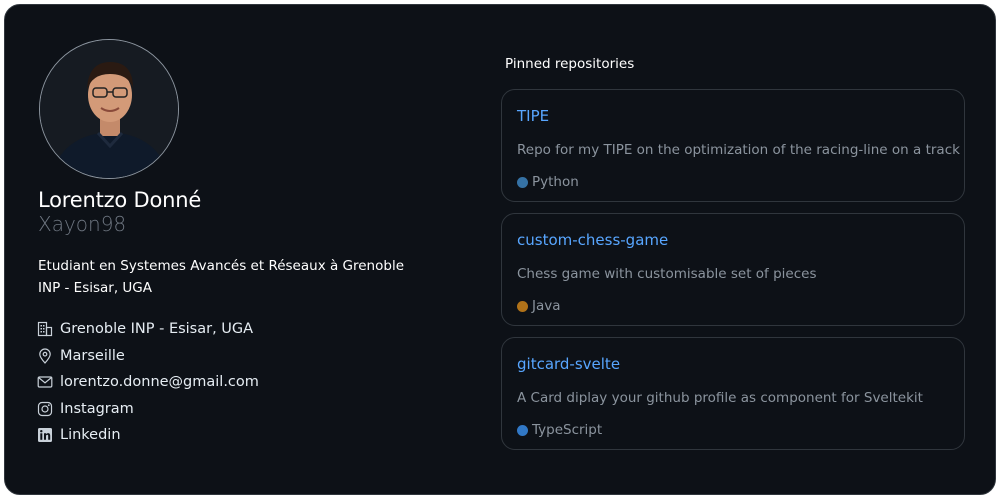  I want to click on repo-language-label: TypeScript, so click(567, 430).